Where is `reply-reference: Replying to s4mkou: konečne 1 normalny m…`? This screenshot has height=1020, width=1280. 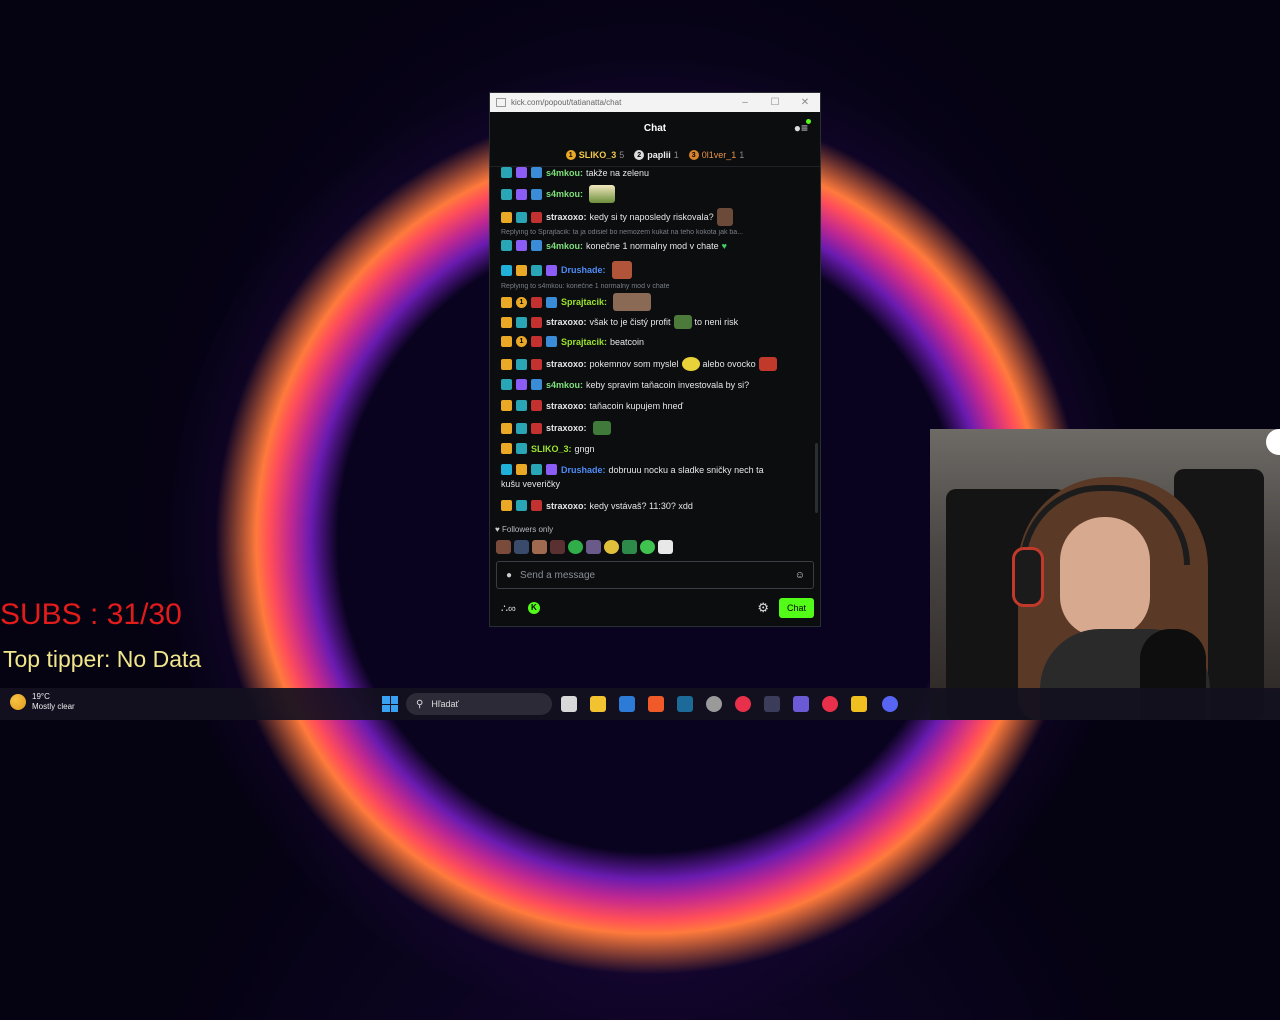
reply-reference: Replying to s4mkou: konečne 1 normalny m… is located at coordinates (654, 286).